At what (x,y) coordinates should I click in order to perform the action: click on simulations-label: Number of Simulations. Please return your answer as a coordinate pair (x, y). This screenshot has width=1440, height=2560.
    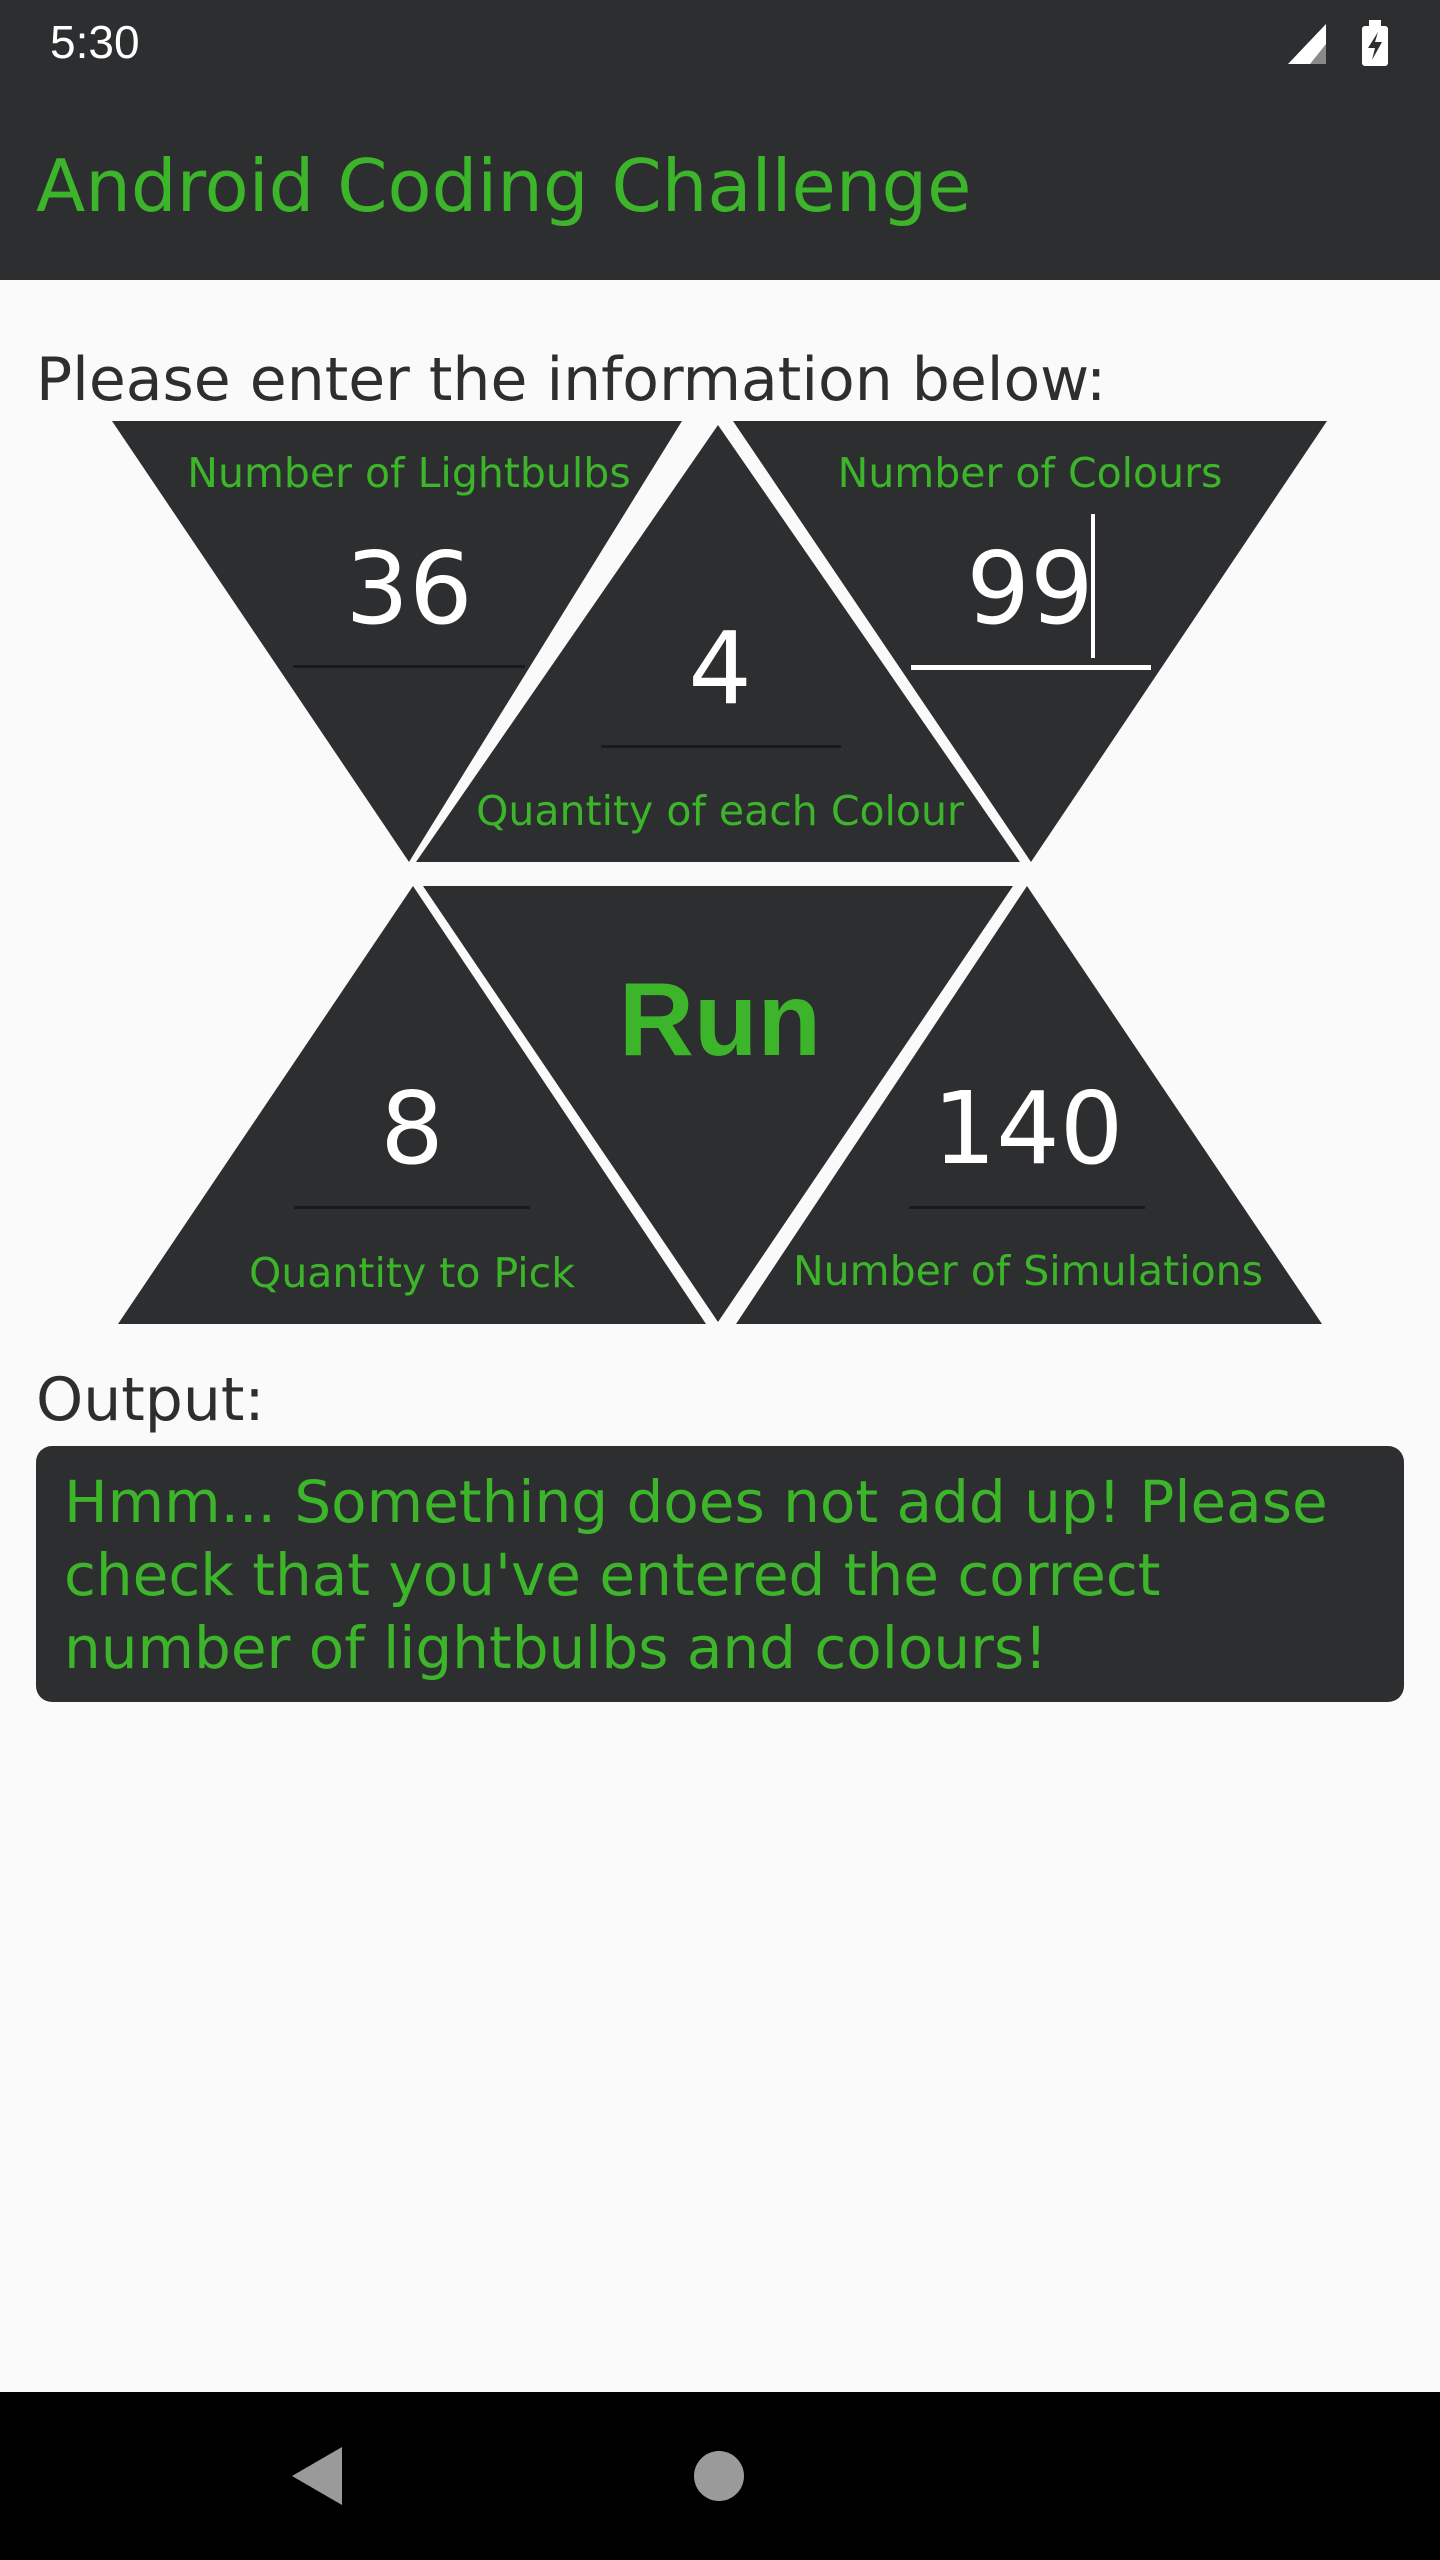
    Looking at the image, I should click on (1028, 1271).